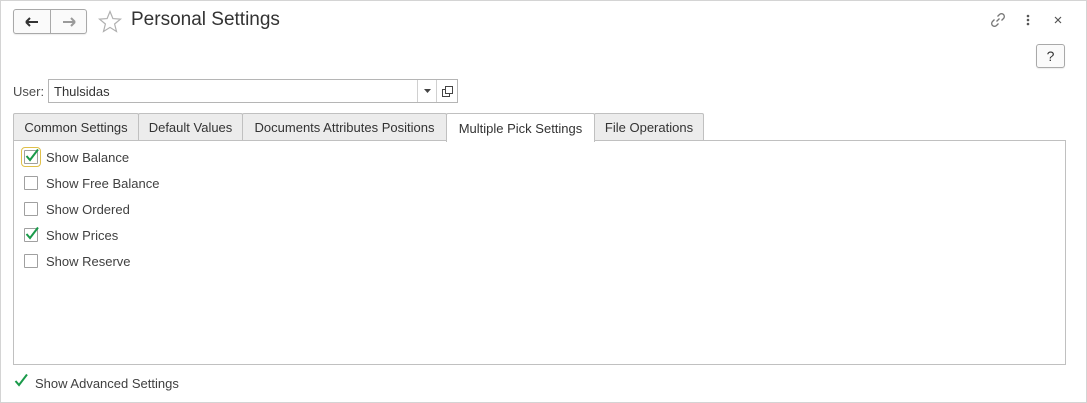  I want to click on help-button: ?, so click(1050, 56).